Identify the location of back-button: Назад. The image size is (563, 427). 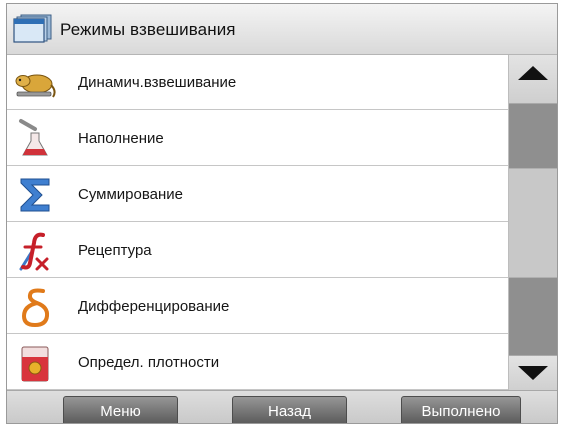
(289, 409).